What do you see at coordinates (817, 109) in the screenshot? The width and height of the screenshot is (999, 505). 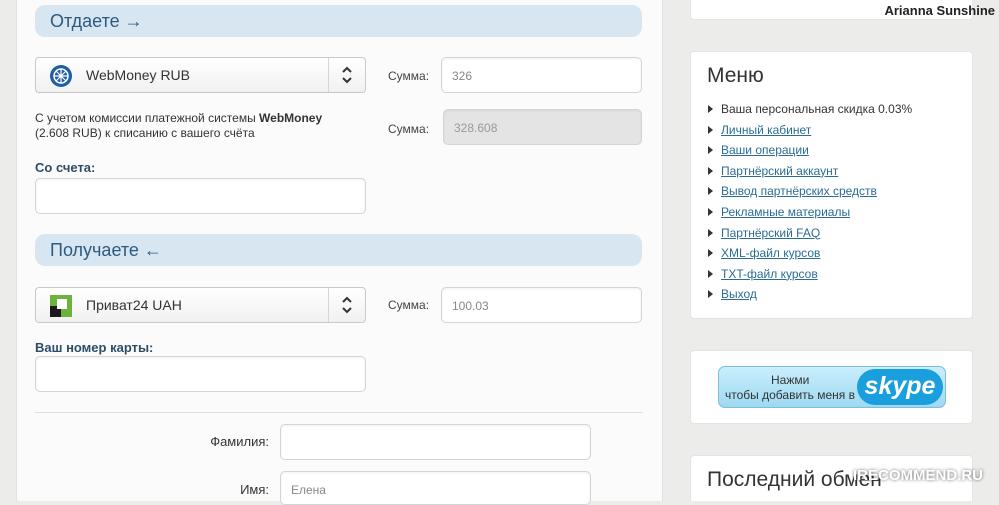 I see `menu-item-label: Ваша персональная скидка 0.03%` at bounding box center [817, 109].